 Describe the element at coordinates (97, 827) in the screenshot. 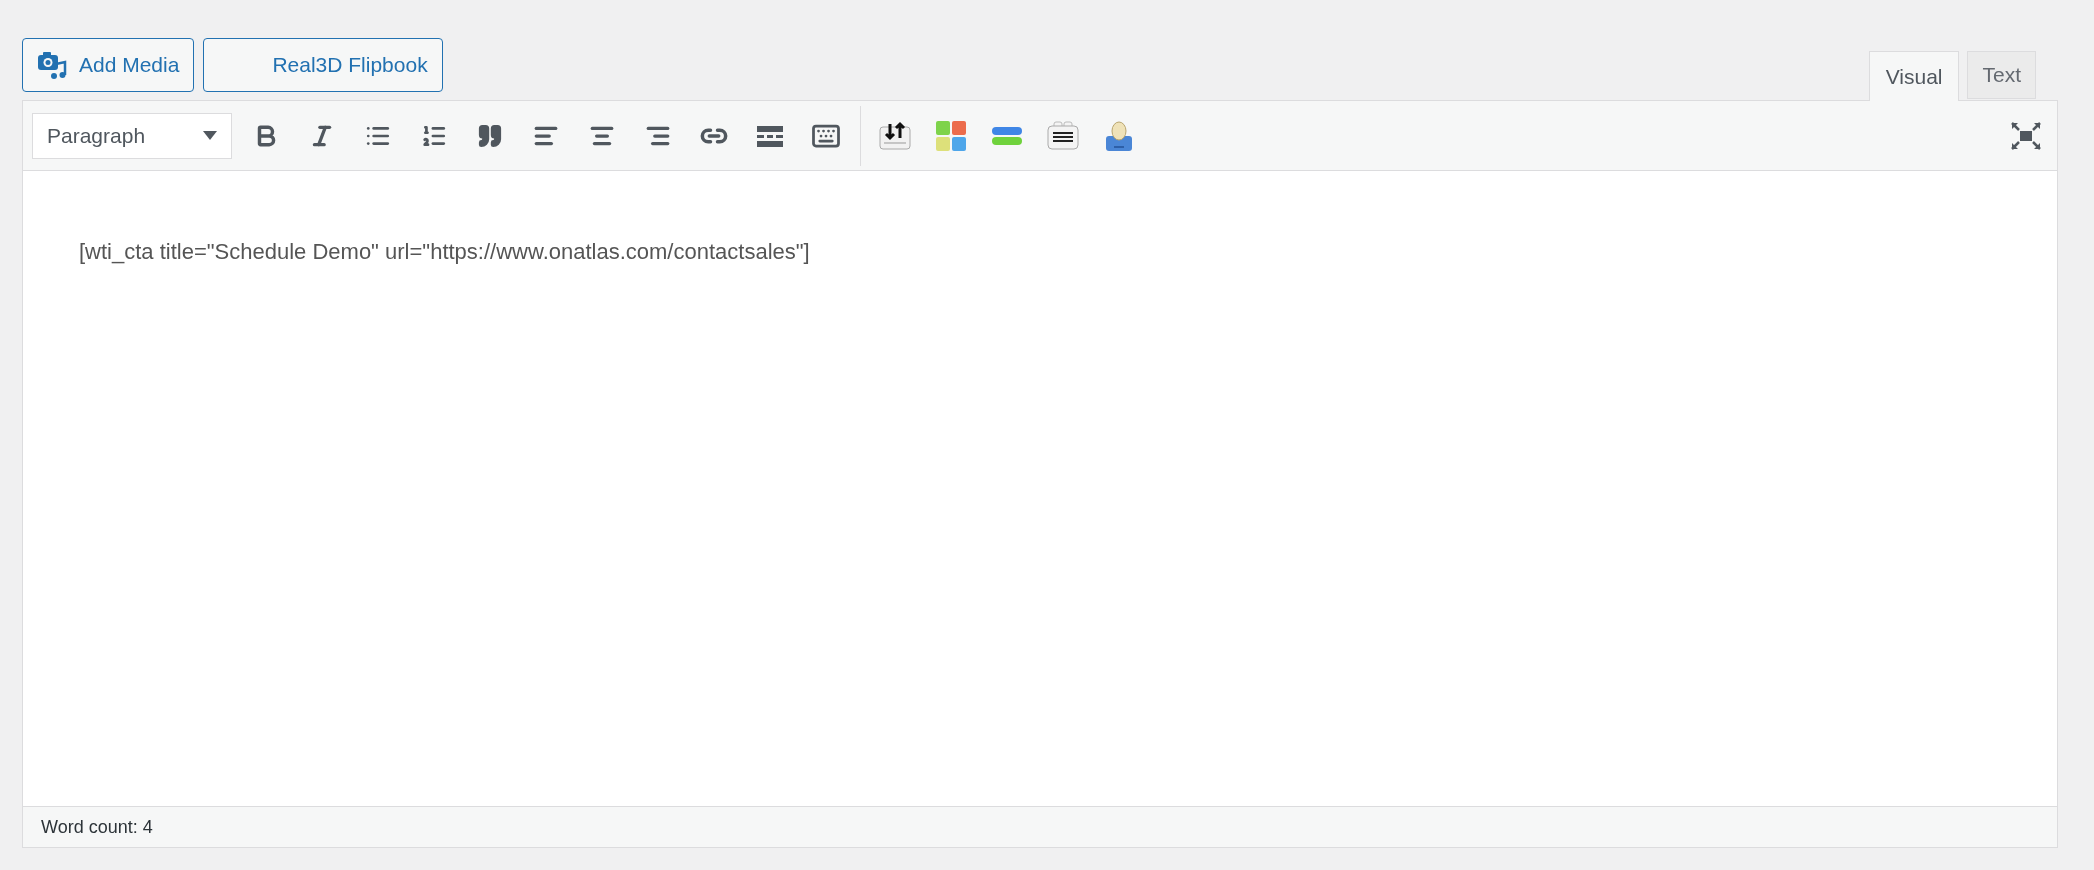

I see `word-count: Word count: 4` at that location.